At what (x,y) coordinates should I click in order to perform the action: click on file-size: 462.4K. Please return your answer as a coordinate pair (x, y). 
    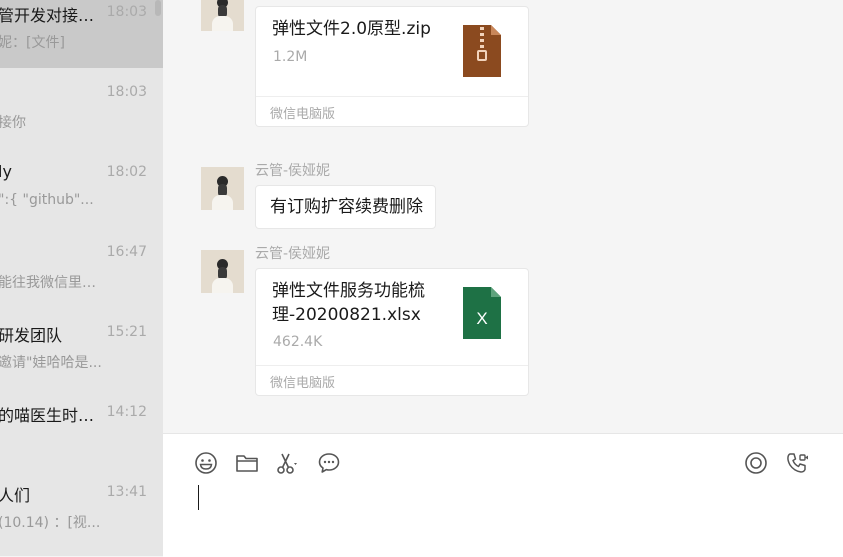
    Looking at the image, I should click on (298, 342).